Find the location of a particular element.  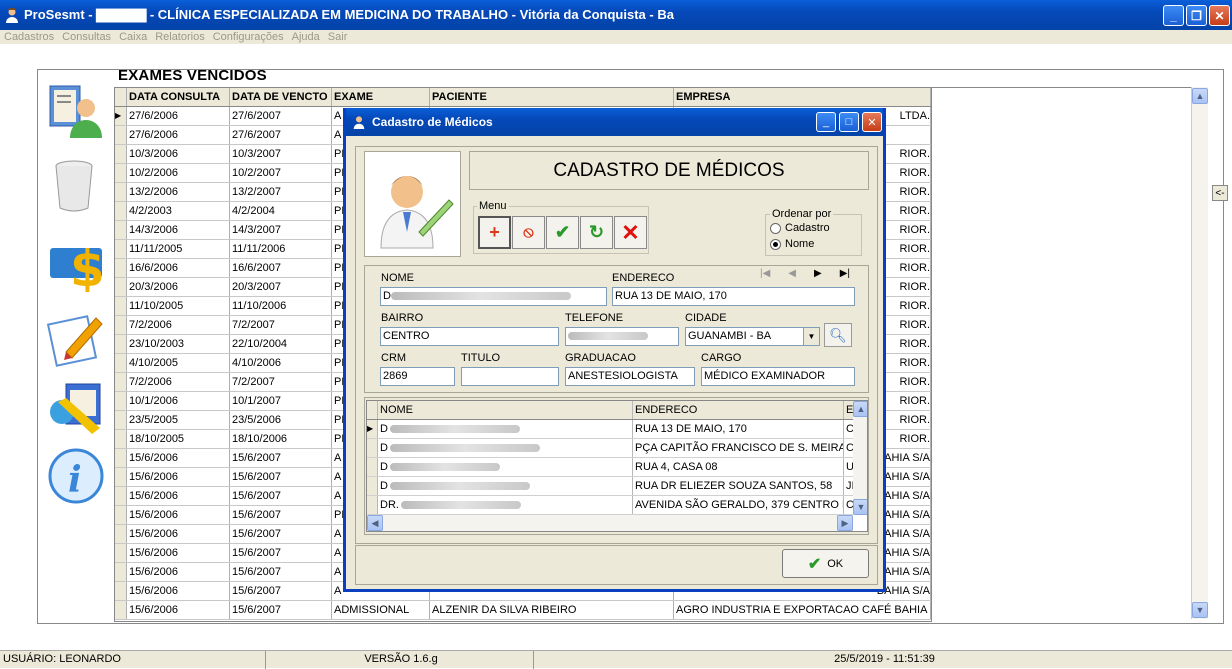

table-cell: 27/6/2007 is located at coordinates (281, 135).